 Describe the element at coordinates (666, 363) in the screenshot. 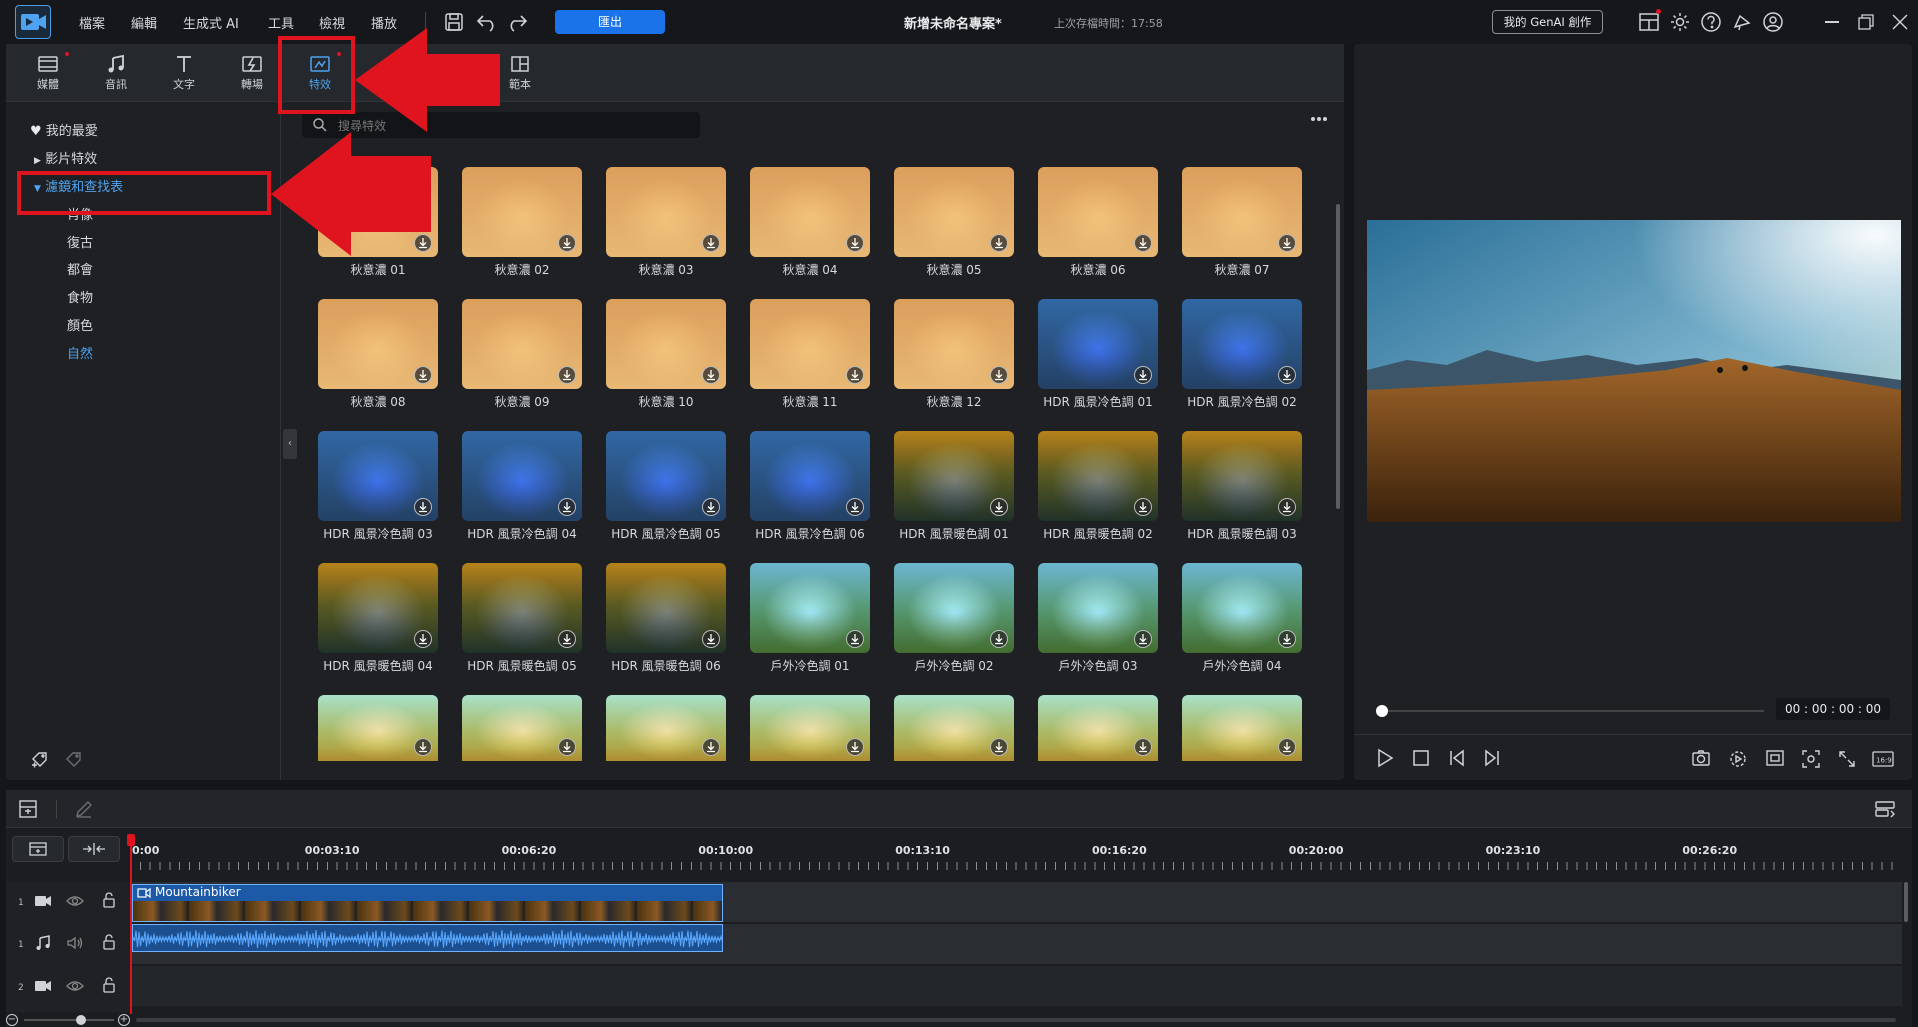

I see `effect-thumbnail: 秋意濃 10` at that location.